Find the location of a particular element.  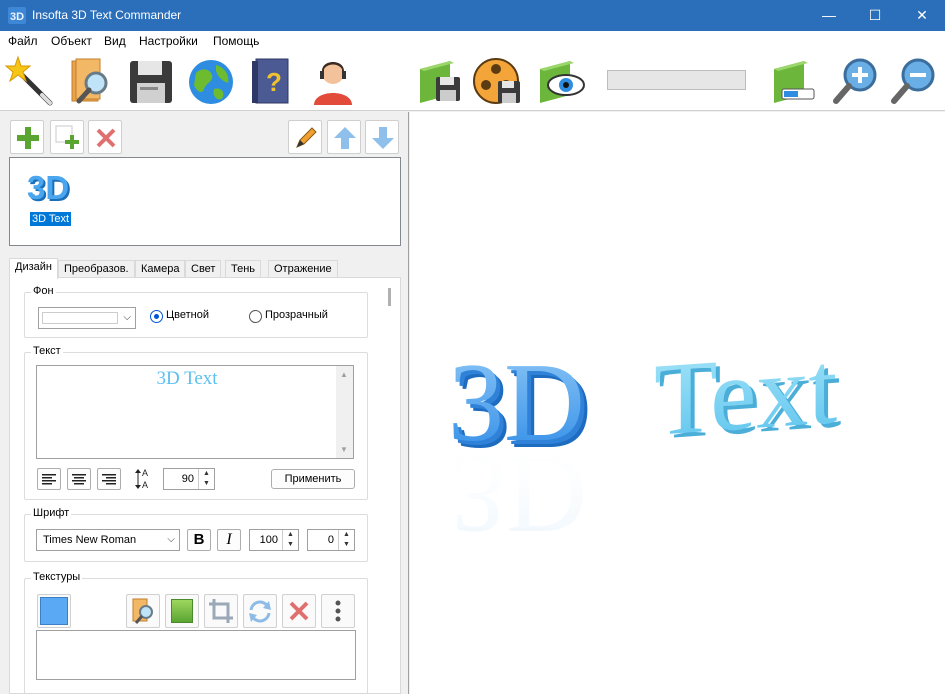

save-video-icon is located at coordinates (497, 81).